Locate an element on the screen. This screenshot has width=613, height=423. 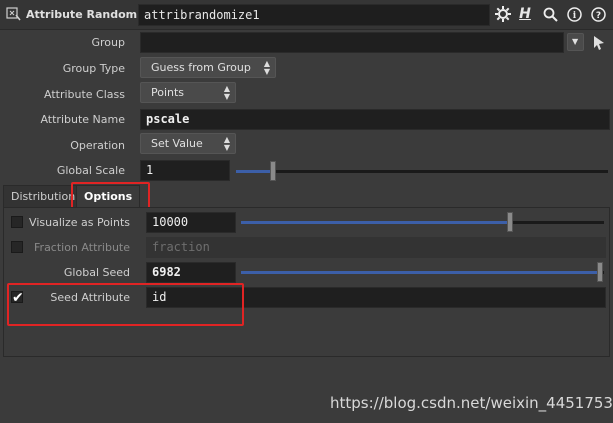
global-scale-slider-fill is located at coordinates (255, 171).